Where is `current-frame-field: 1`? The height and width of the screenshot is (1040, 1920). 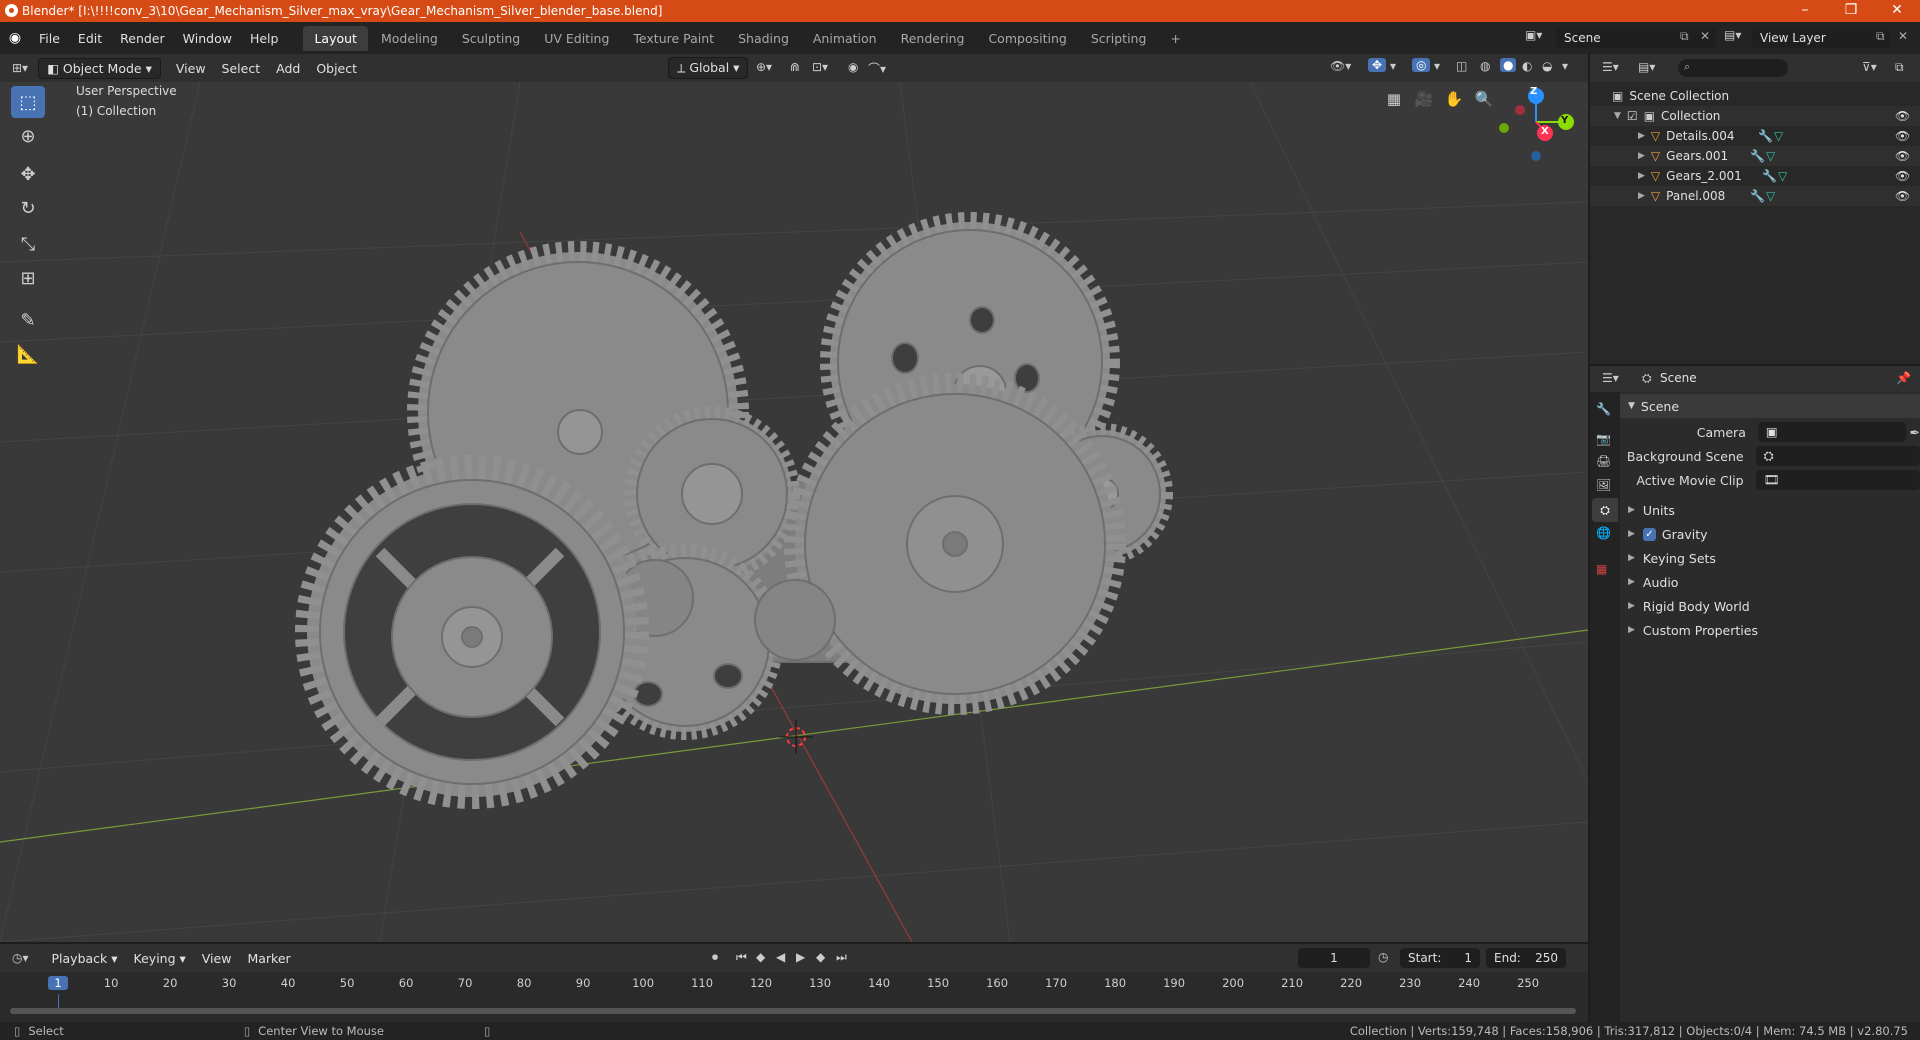 current-frame-field: 1 is located at coordinates (1334, 958).